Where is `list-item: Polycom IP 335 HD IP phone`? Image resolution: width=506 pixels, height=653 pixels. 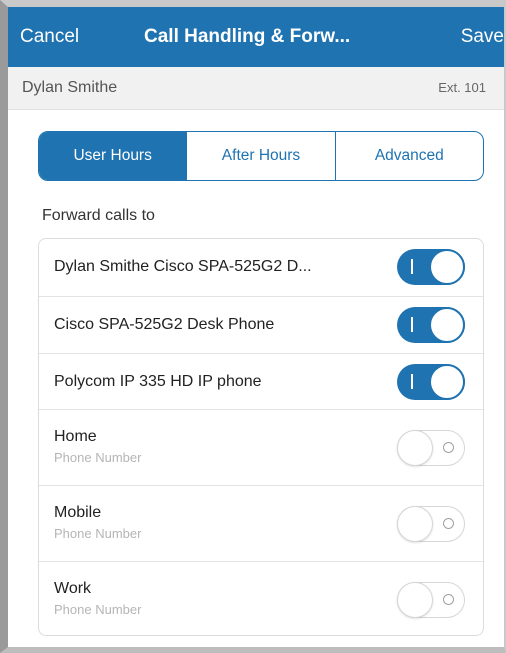
list-item: Polycom IP 335 HD IP phone is located at coordinates (261, 381).